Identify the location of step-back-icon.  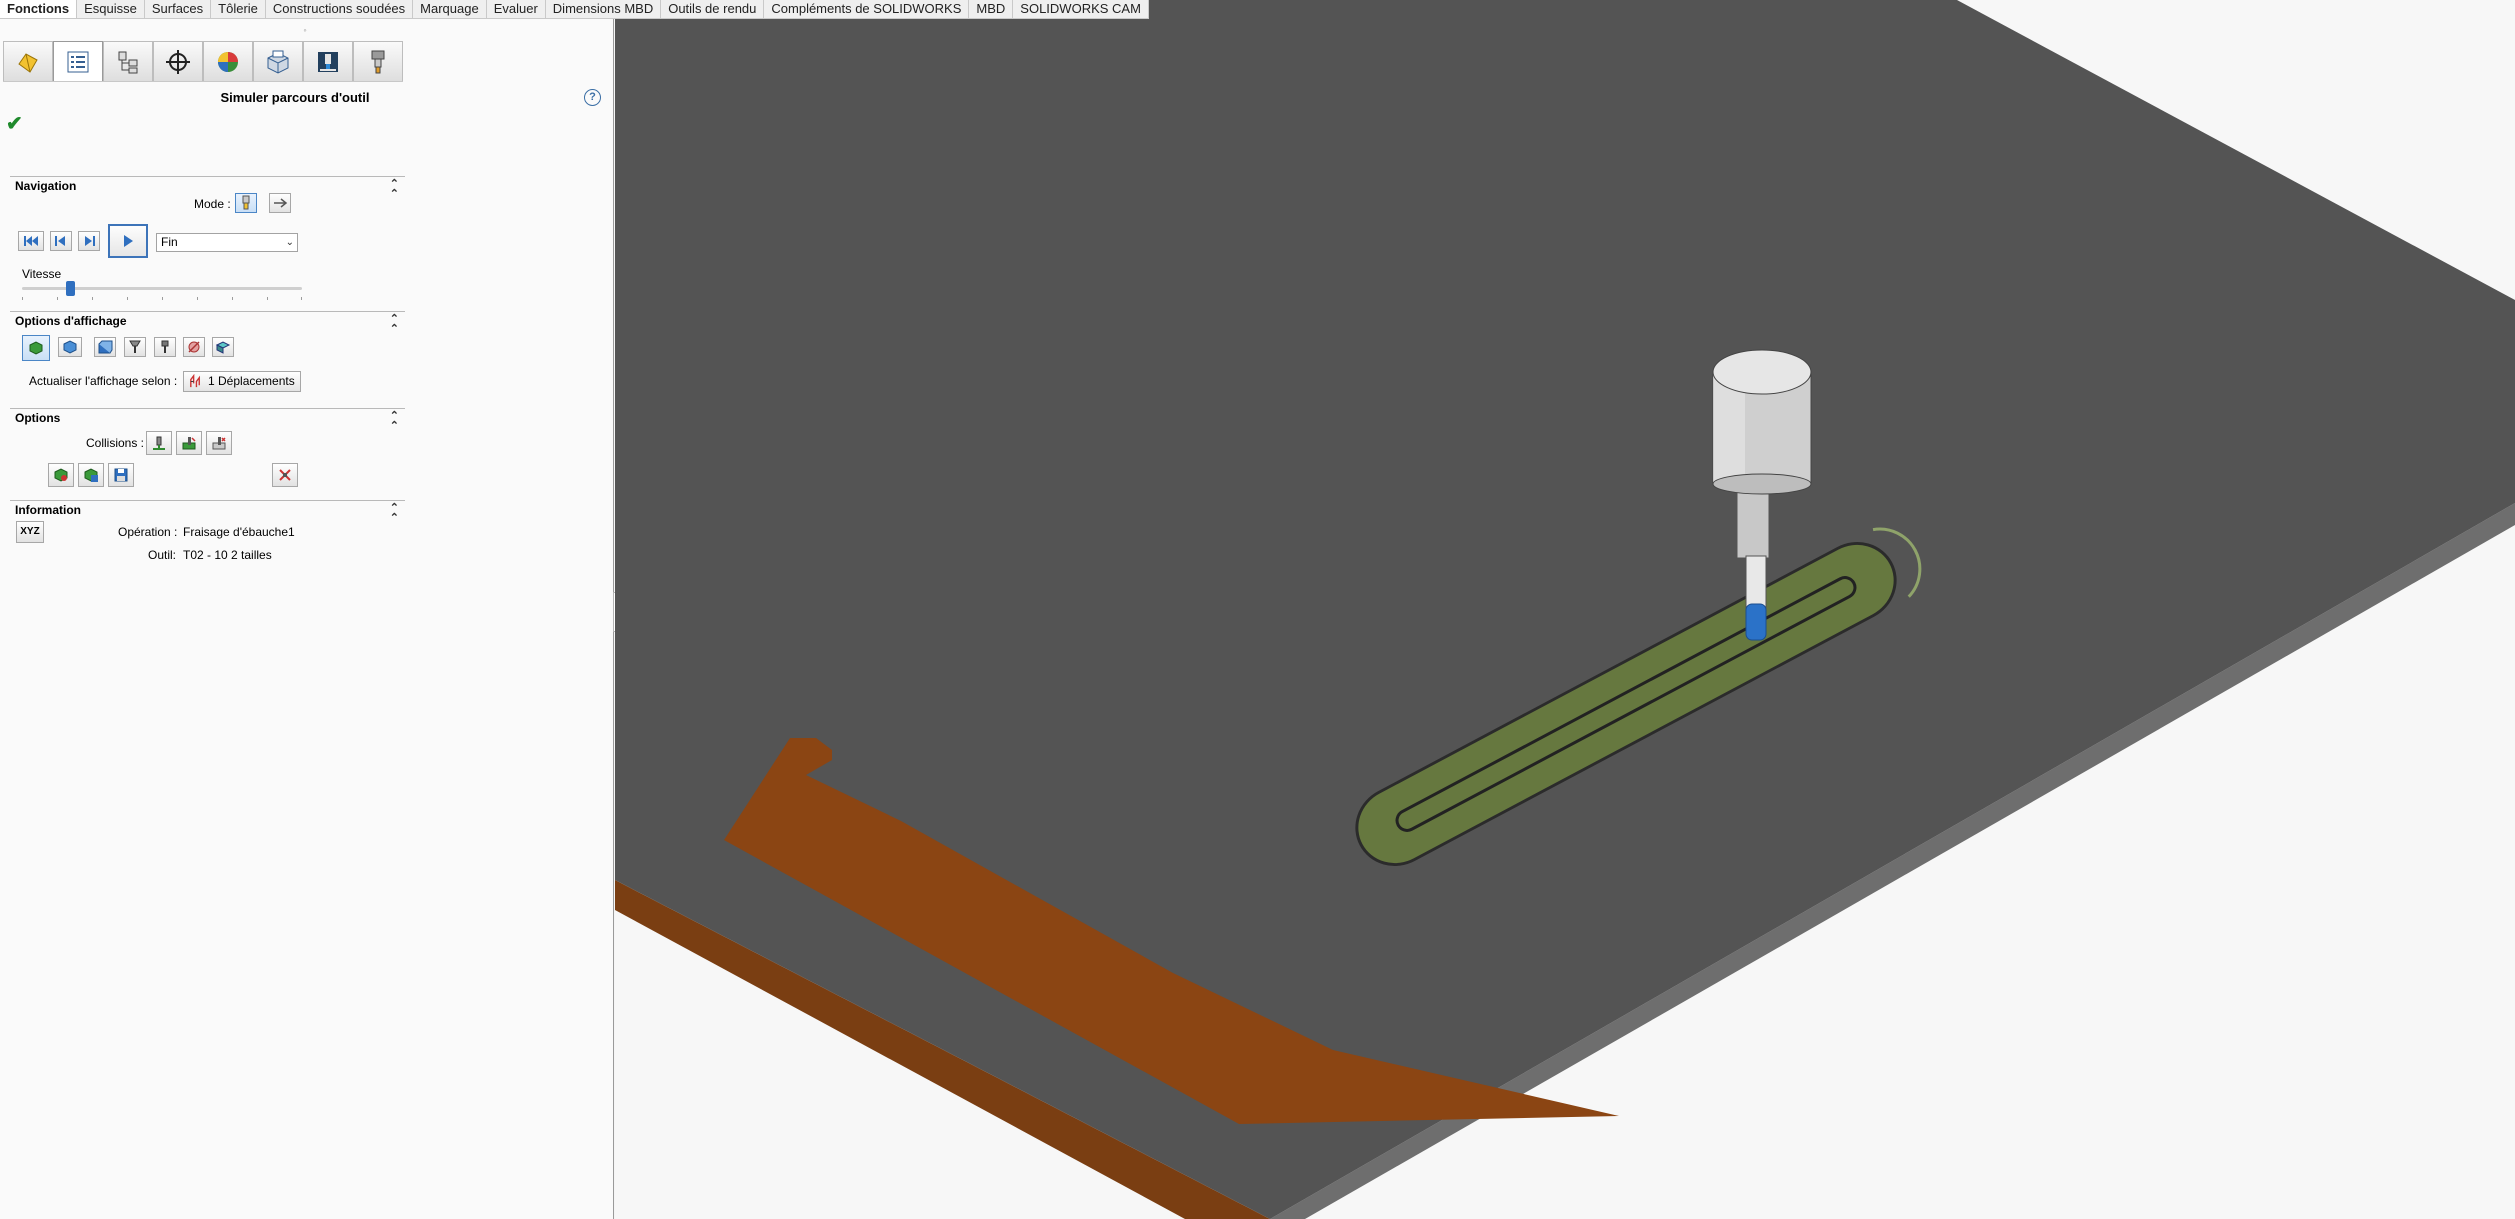
(60, 241).